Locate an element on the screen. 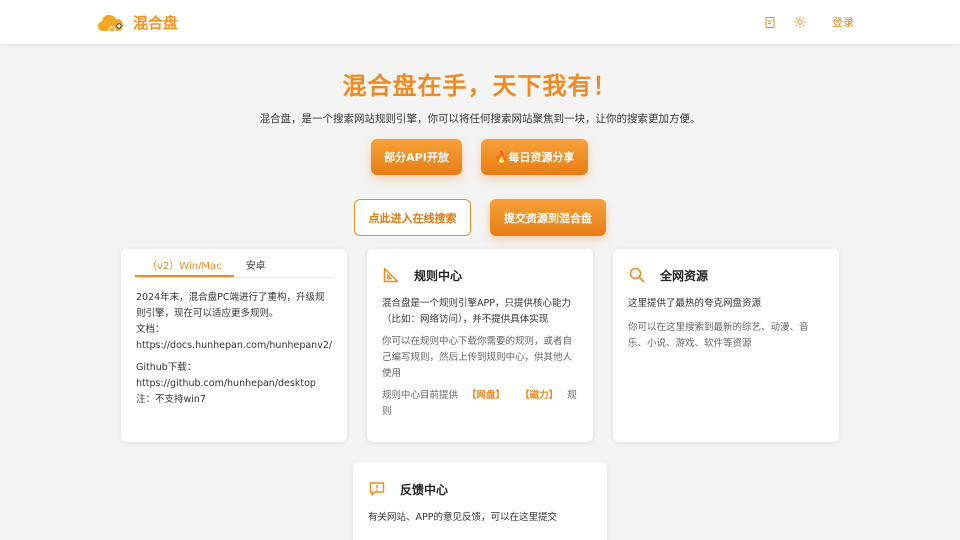 This screenshot has width=960, height=540. brand-name: 混合盘 is located at coordinates (156, 22).